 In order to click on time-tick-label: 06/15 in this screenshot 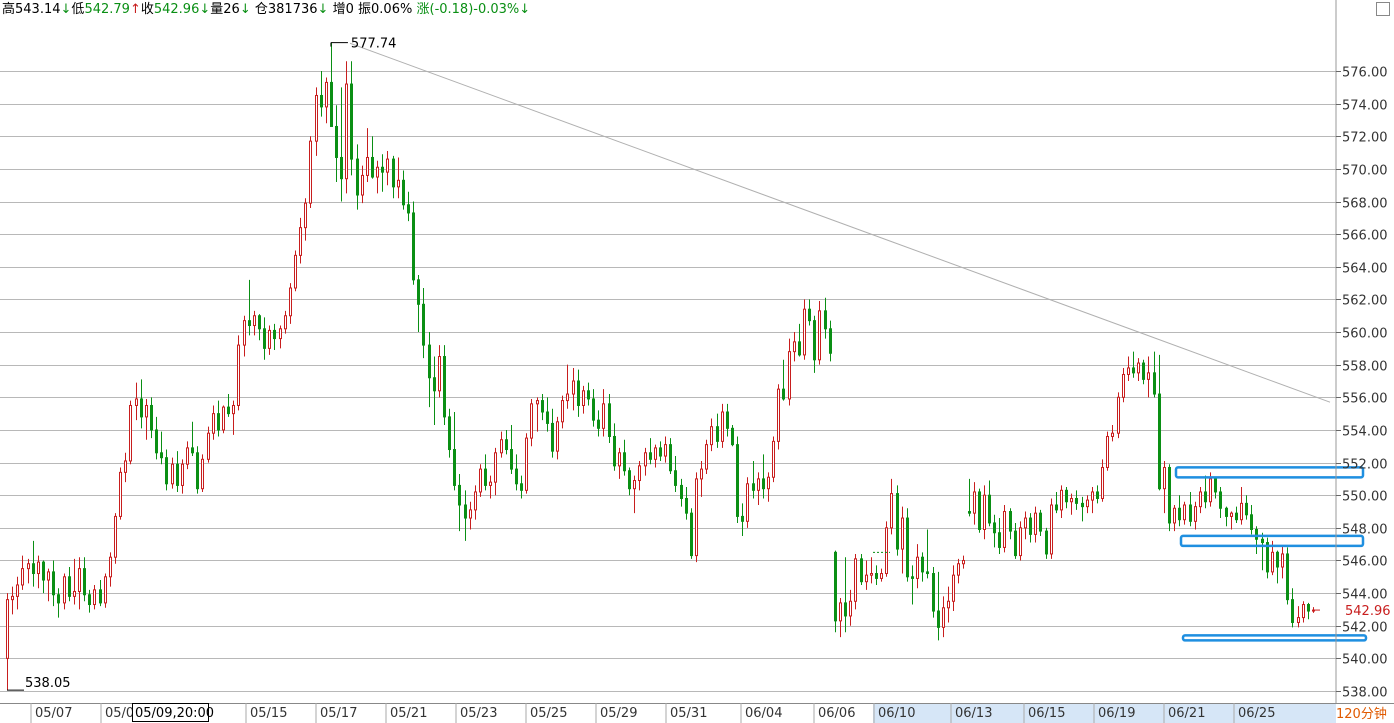, I will do `click(1046, 713)`.